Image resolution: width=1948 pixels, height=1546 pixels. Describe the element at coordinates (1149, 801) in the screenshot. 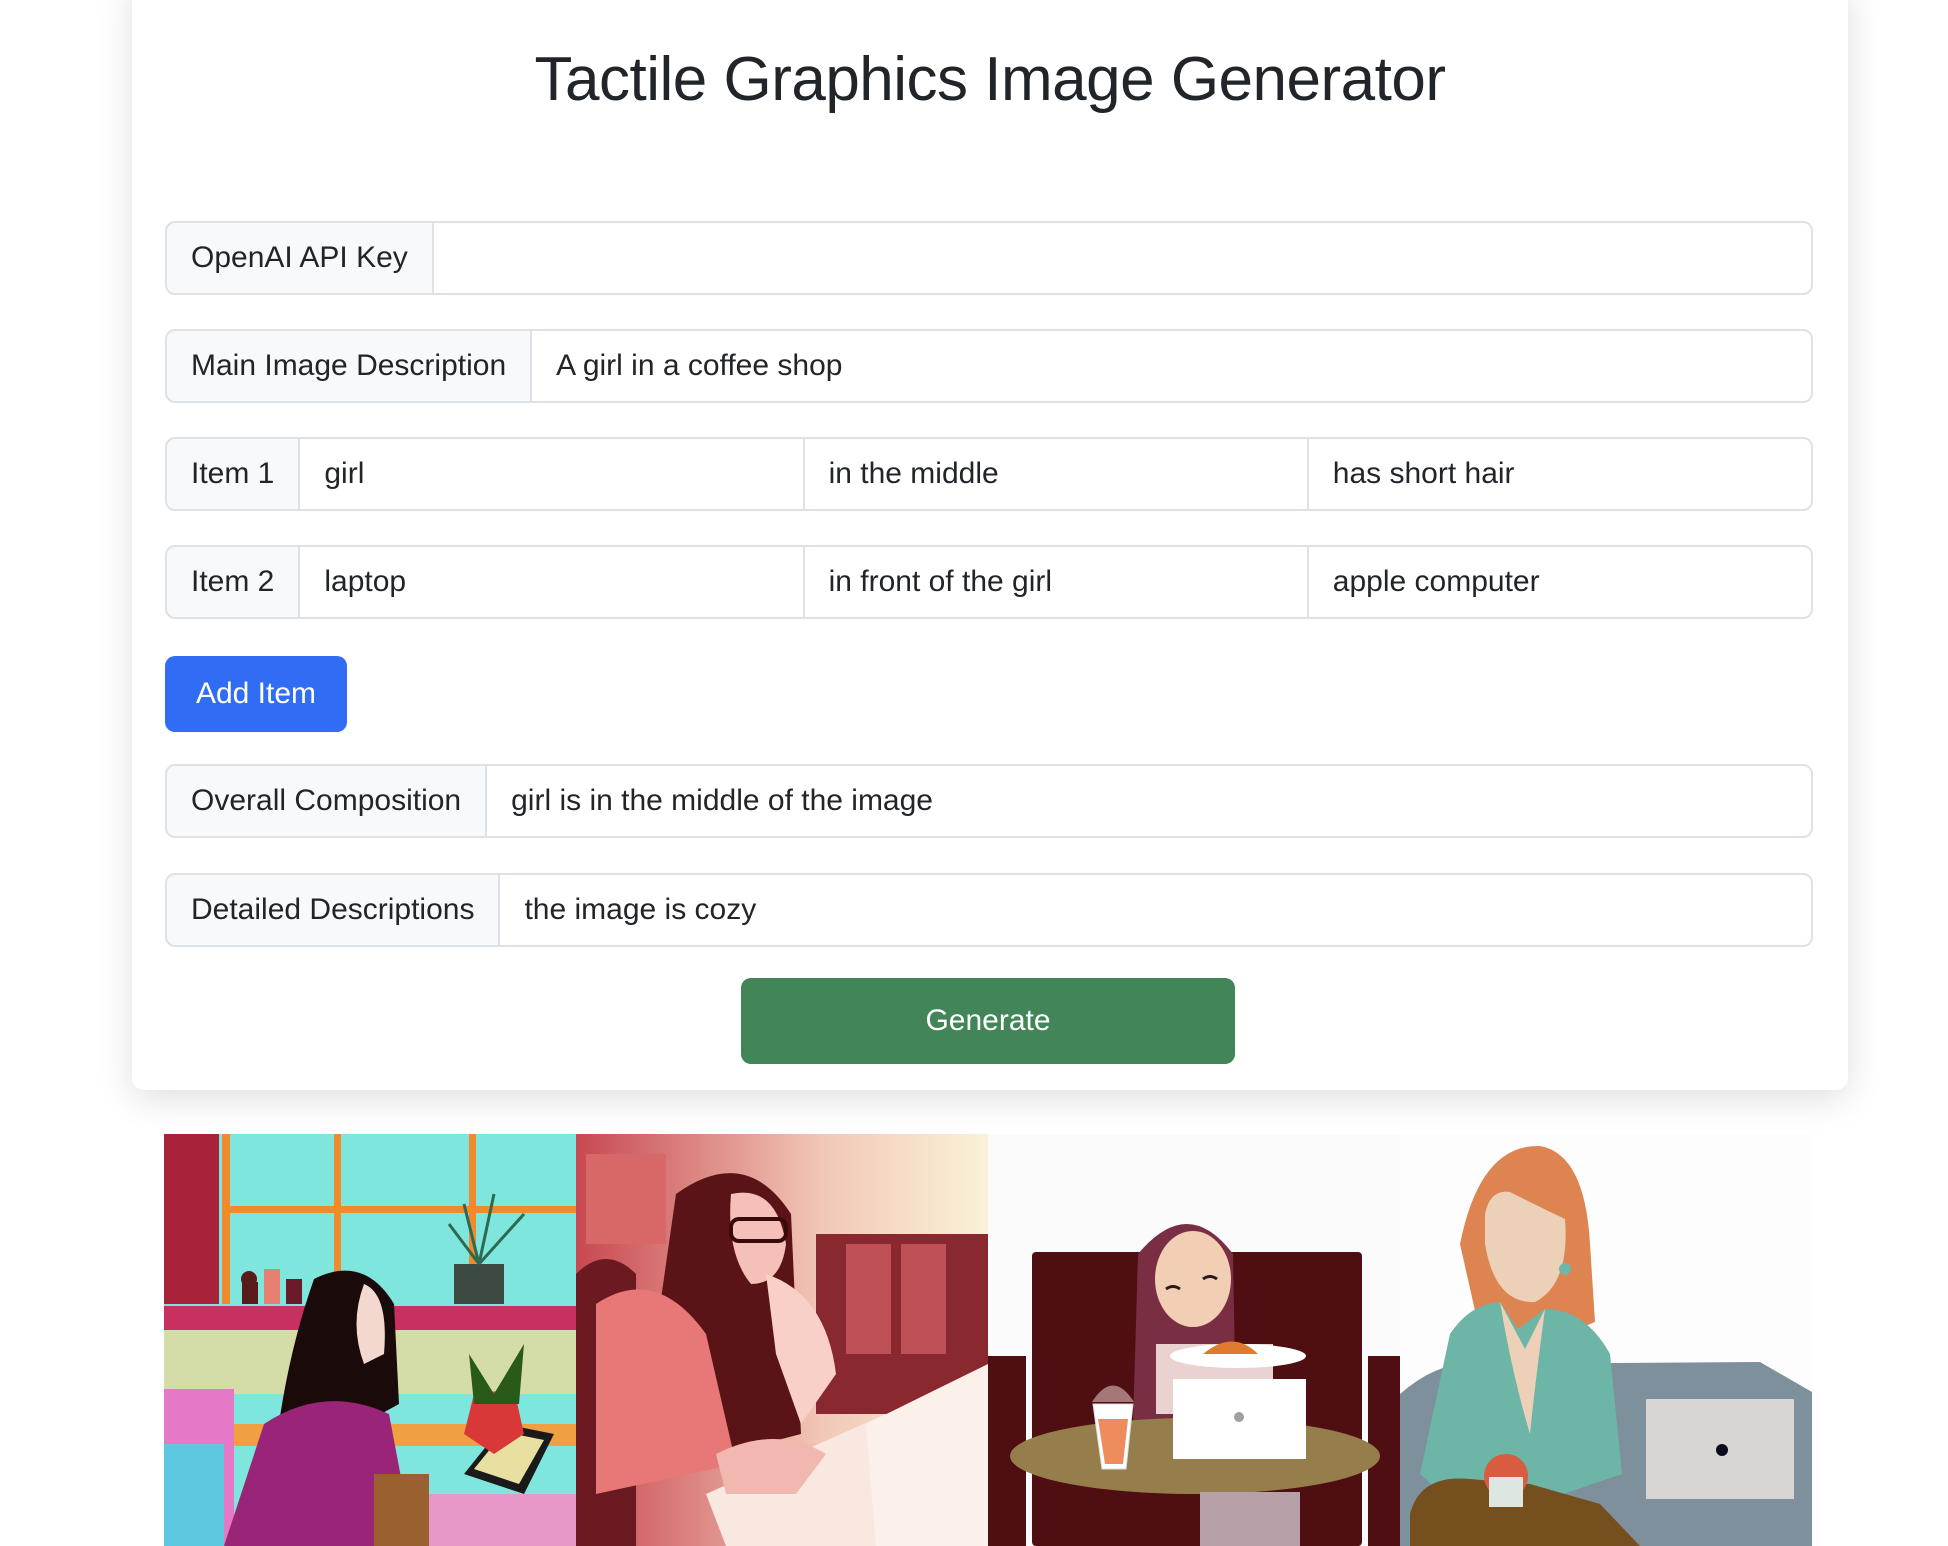

I see `overall-composition-input` at that location.